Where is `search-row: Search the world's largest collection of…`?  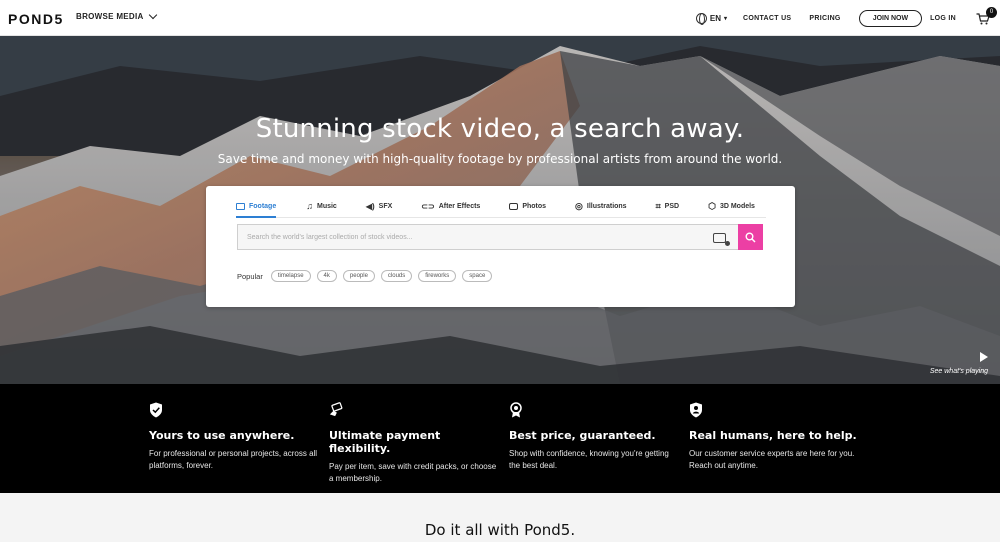
search-row: Search the world's largest collection of… is located at coordinates (500, 237).